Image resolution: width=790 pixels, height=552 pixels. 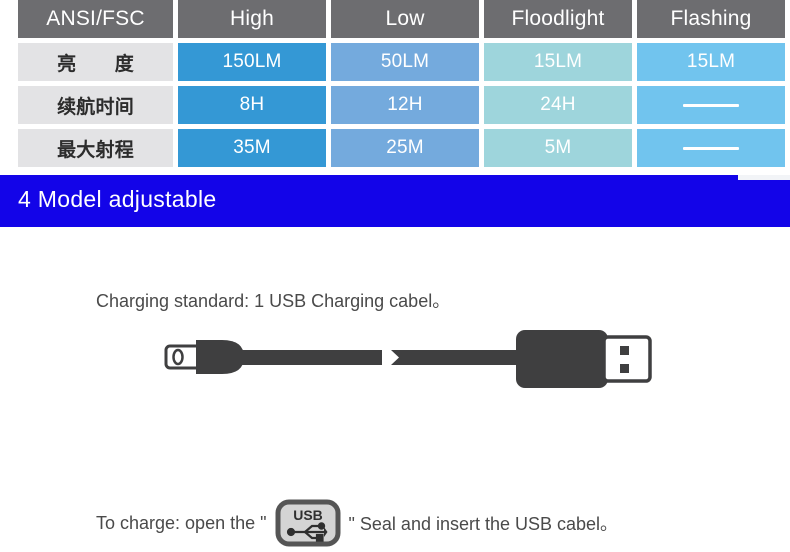 What do you see at coordinates (308, 515) in the screenshot?
I see `svg-text: USB` at bounding box center [308, 515].